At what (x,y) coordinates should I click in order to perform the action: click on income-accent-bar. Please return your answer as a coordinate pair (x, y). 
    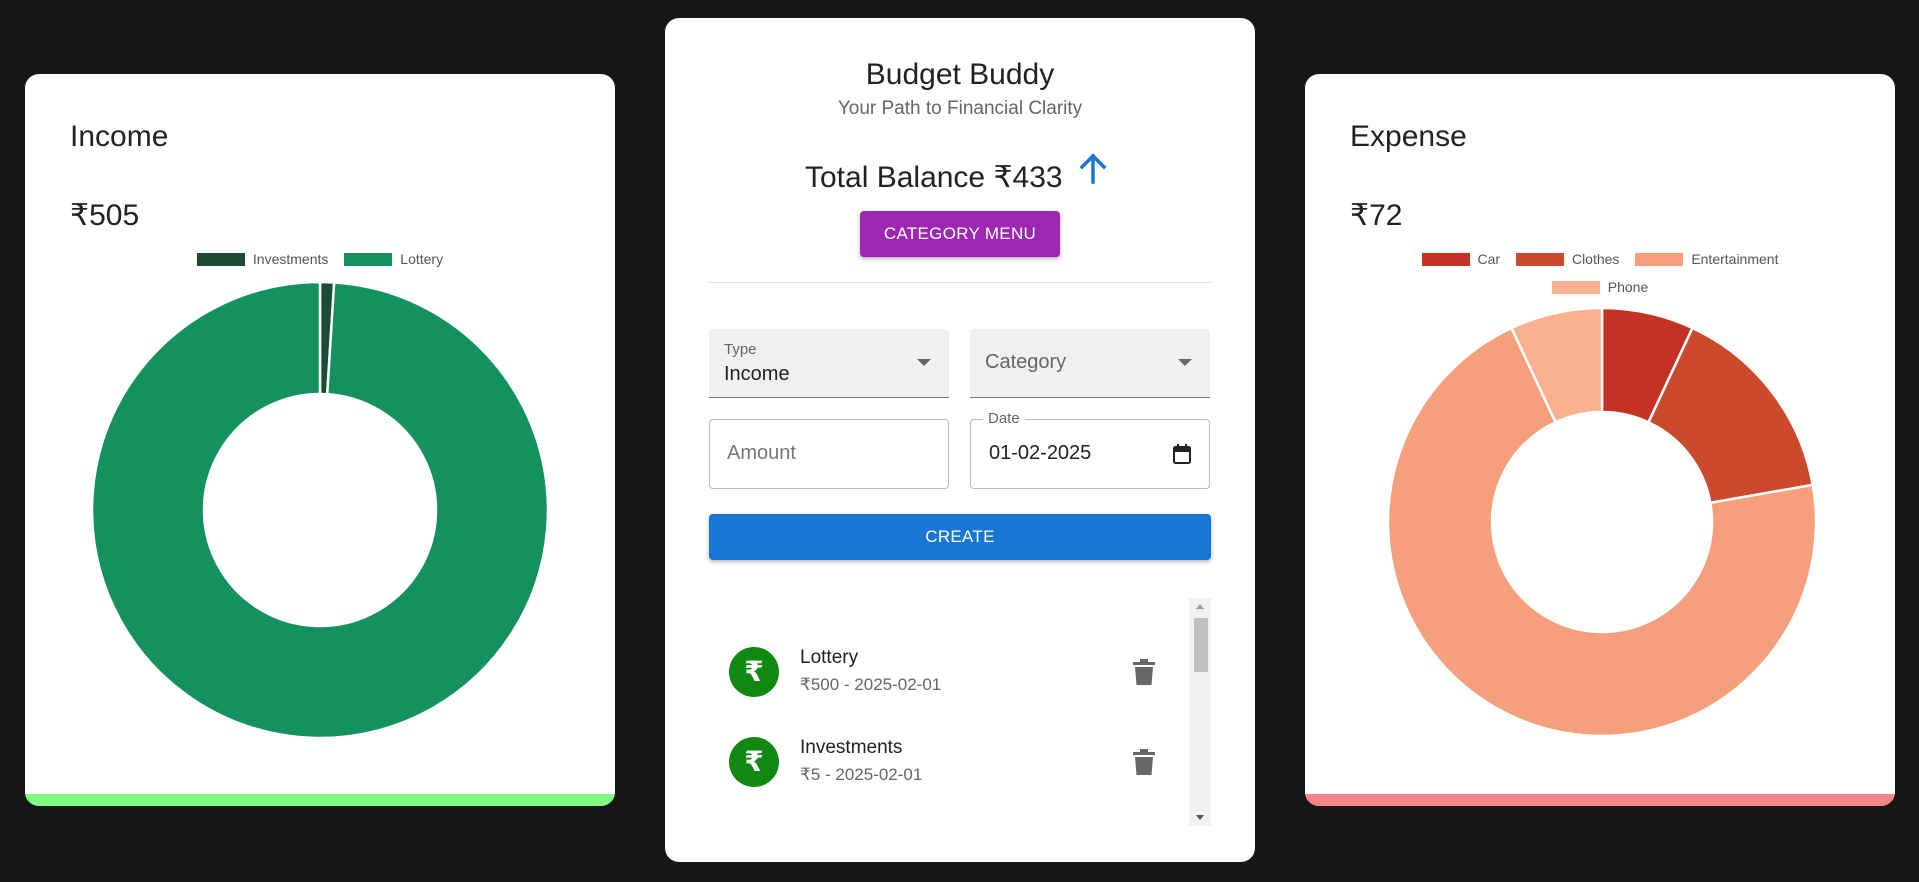
    Looking at the image, I should click on (320, 800).